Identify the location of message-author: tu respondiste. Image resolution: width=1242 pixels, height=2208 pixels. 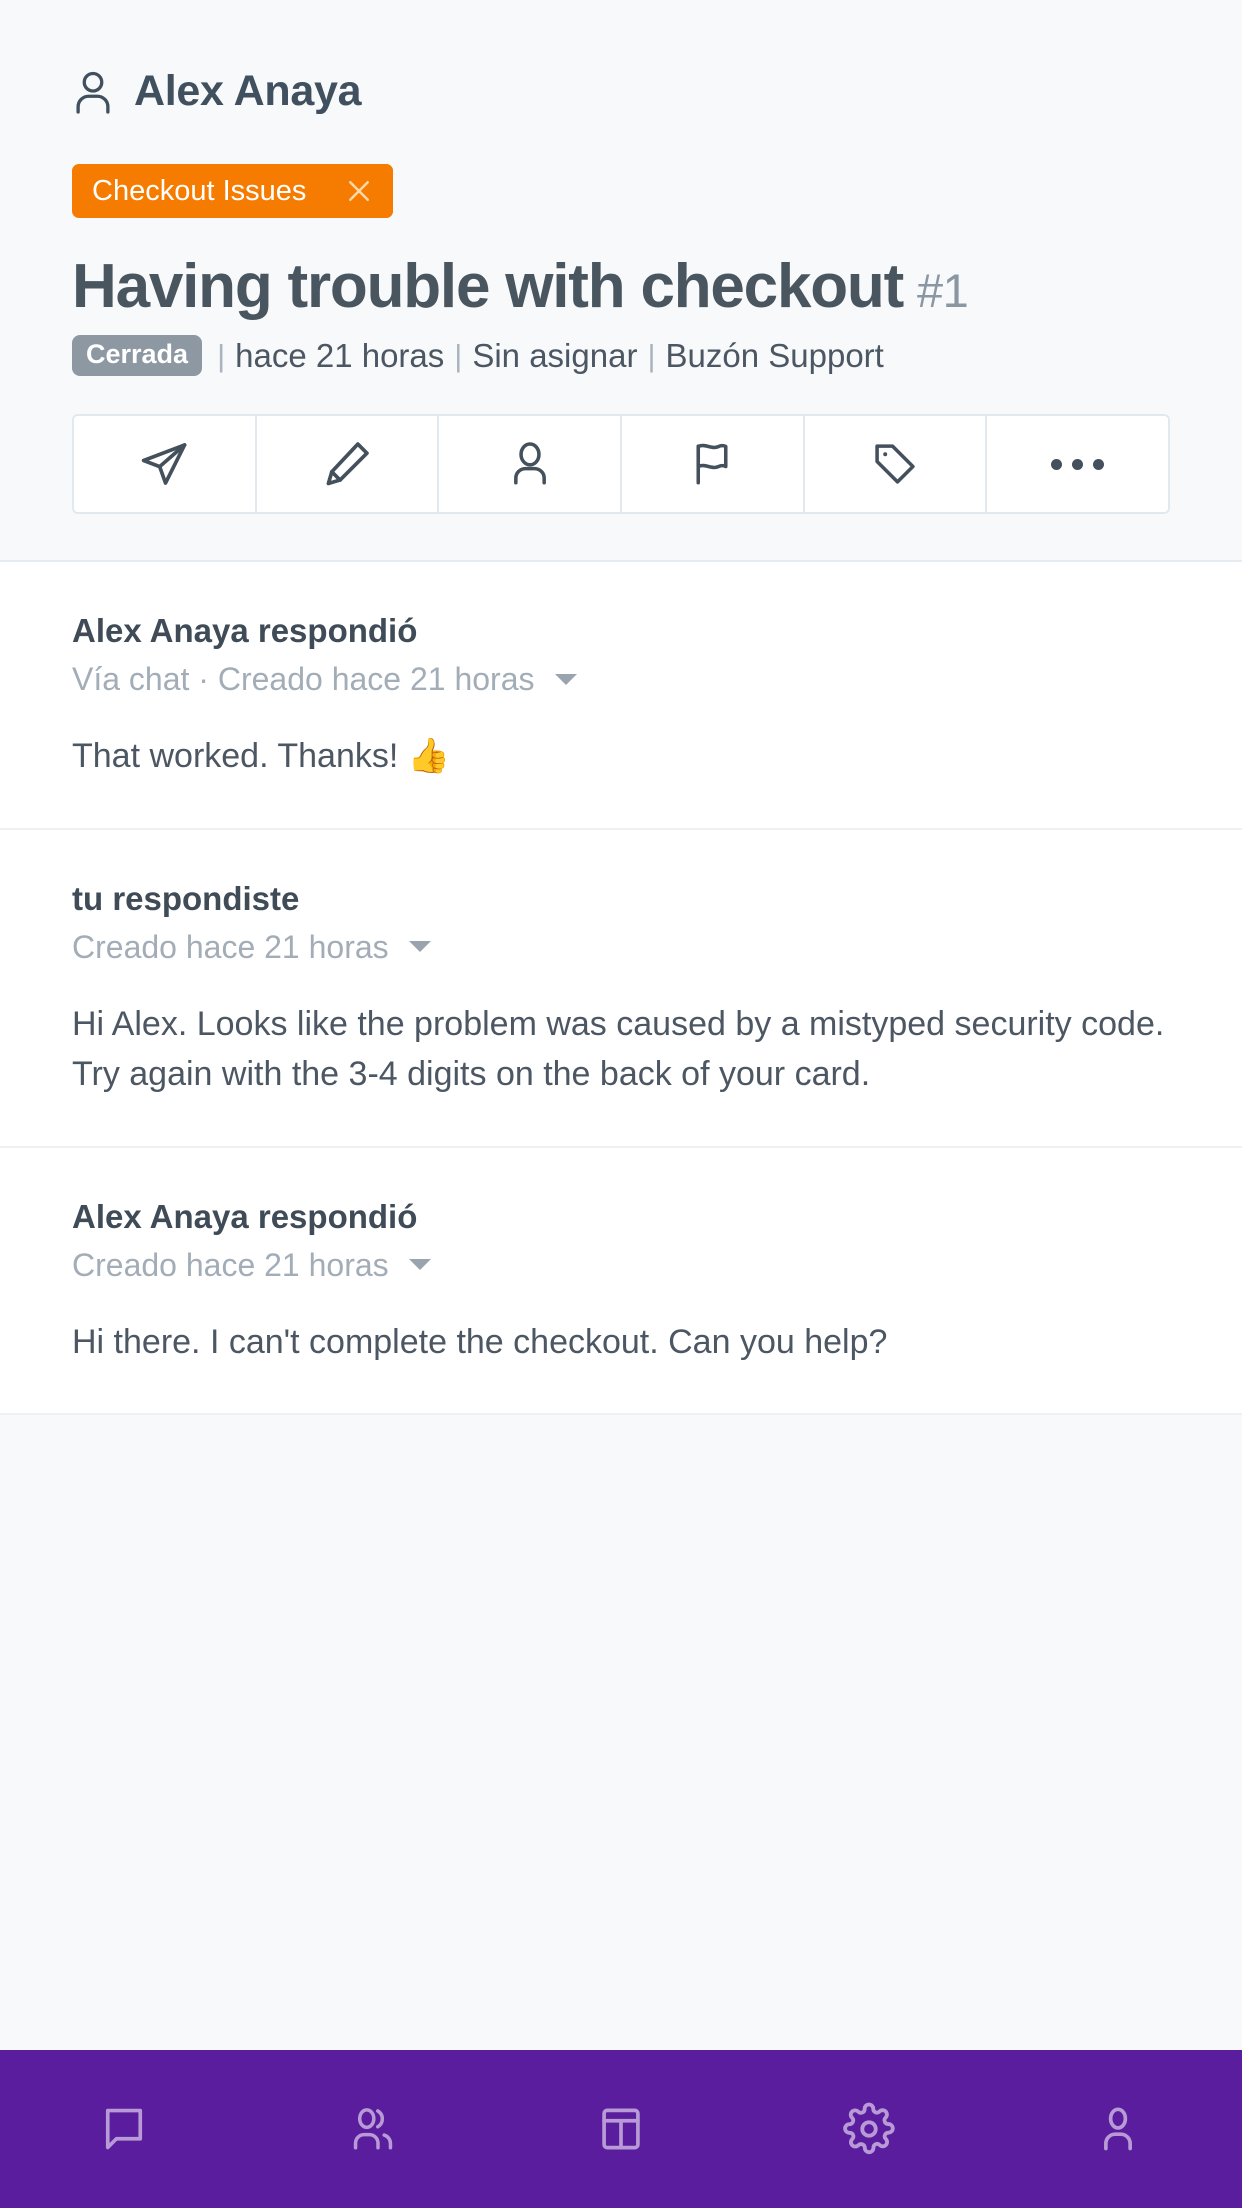
(186, 898).